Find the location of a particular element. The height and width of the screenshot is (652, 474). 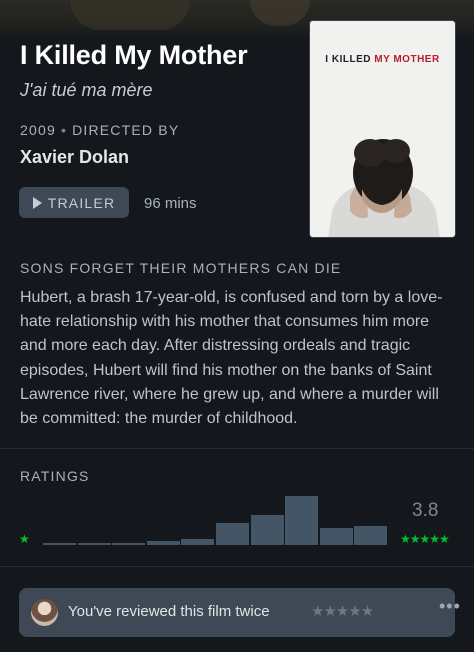

trailer-button: TRAILER is located at coordinates (74, 202).